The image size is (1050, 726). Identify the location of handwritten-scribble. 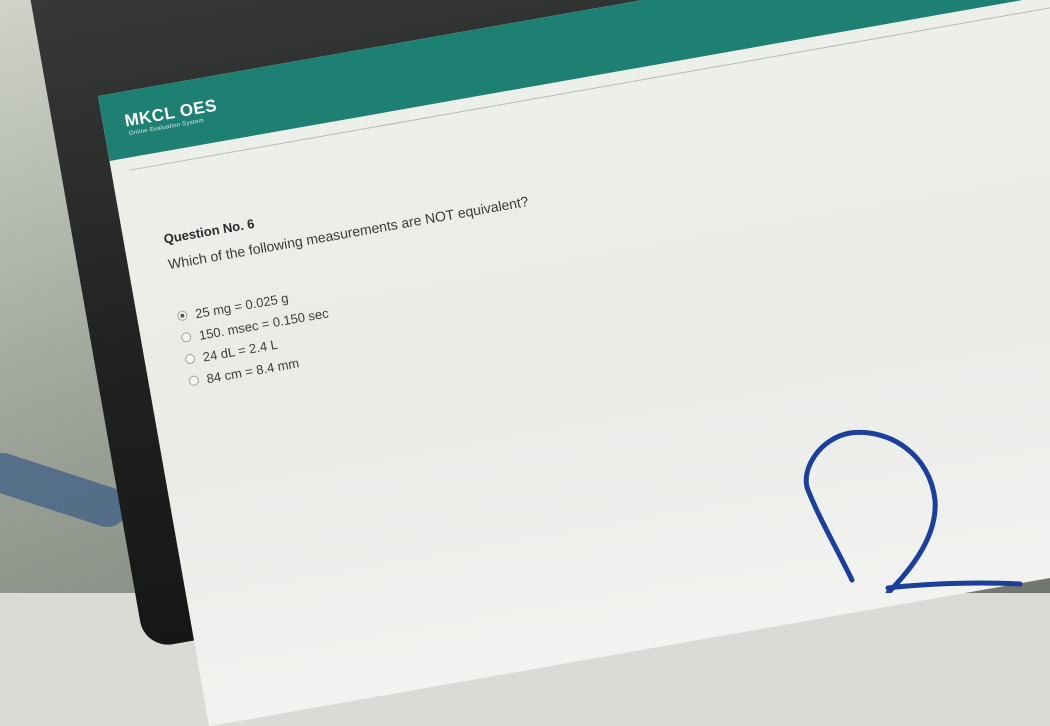
(913, 511).